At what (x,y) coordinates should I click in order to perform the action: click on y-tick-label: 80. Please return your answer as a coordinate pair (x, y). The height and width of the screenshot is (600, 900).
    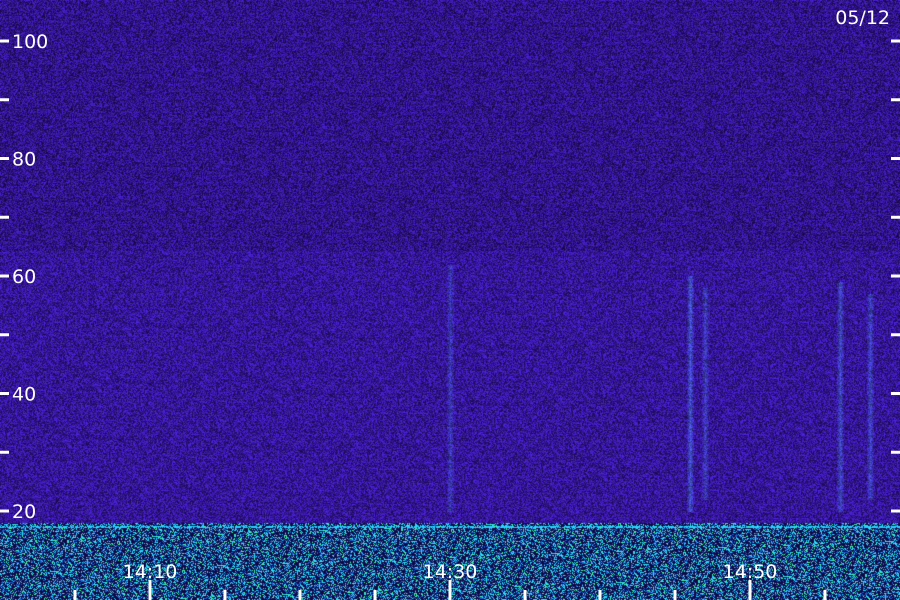
    Looking at the image, I should click on (24, 160).